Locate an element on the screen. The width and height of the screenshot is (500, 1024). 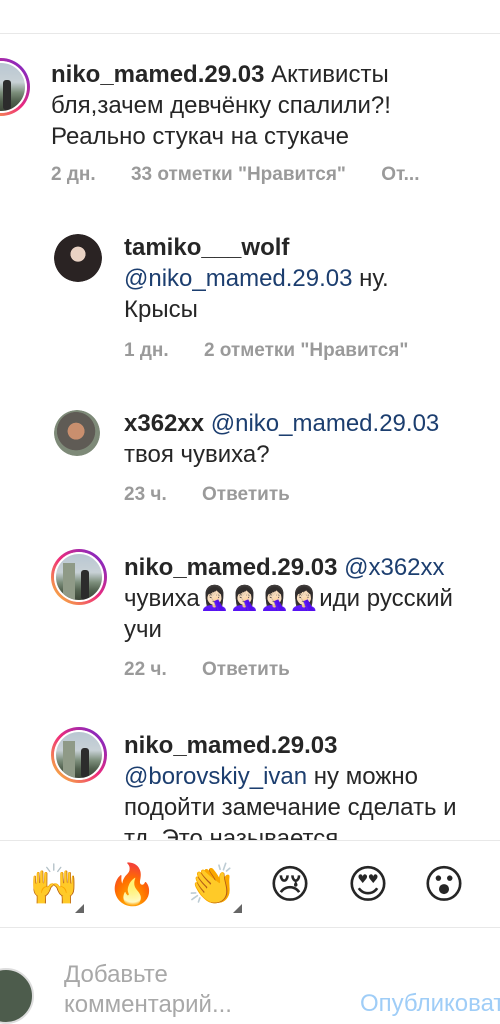
comment-meta: 1 дн. 2 отметки "Нравится" is located at coordinates (281, 351).